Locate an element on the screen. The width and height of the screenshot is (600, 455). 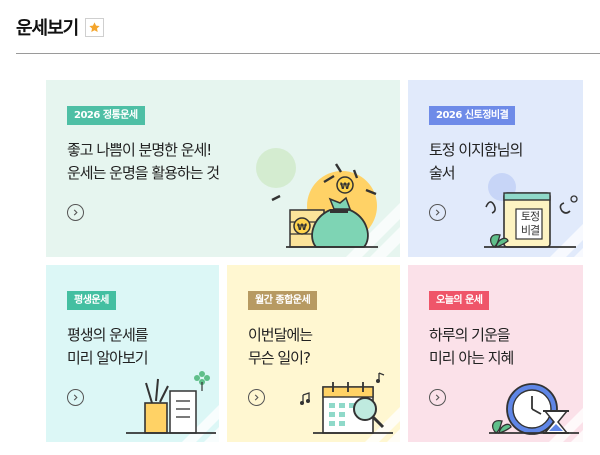
card-badge: 2026 신토정비결 is located at coordinates (472, 115).